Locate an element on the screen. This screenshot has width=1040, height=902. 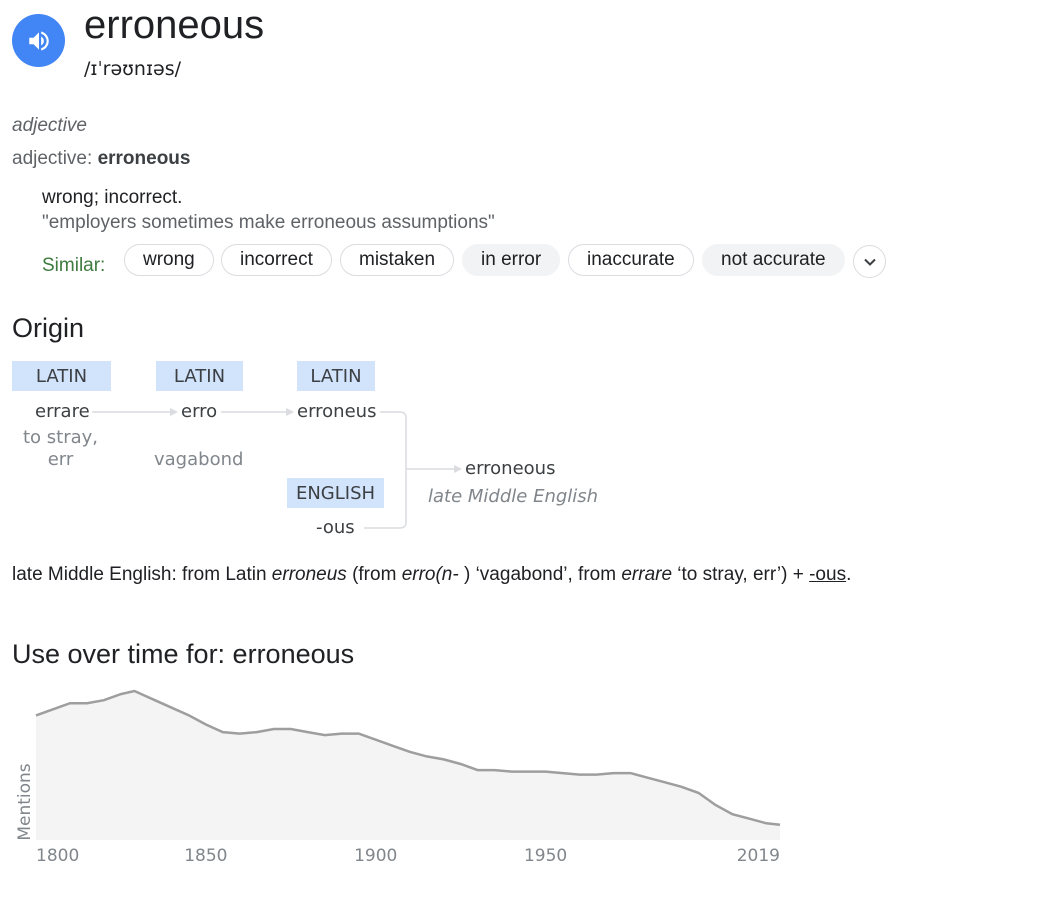
etymology-text-part: ‘to stray, err’) + is located at coordinates (741, 574).